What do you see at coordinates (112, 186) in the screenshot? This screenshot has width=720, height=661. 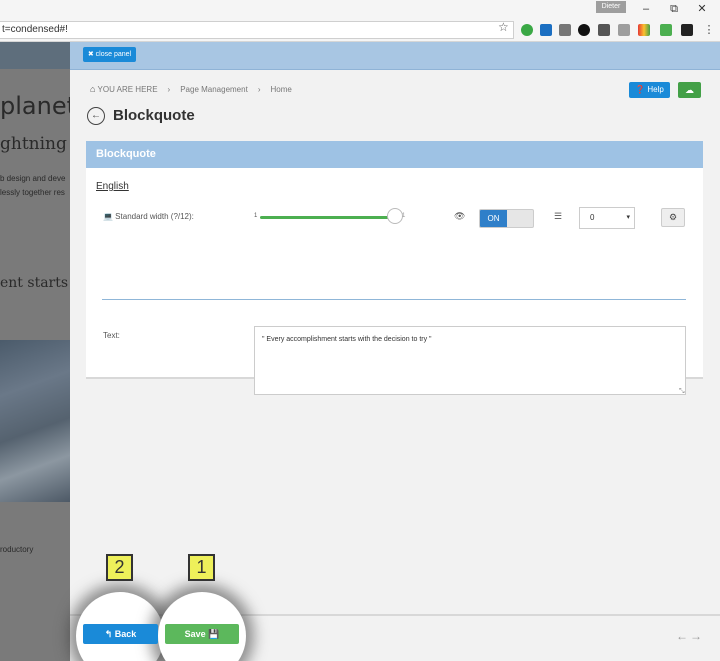 I see `language-tab-english: English` at bounding box center [112, 186].